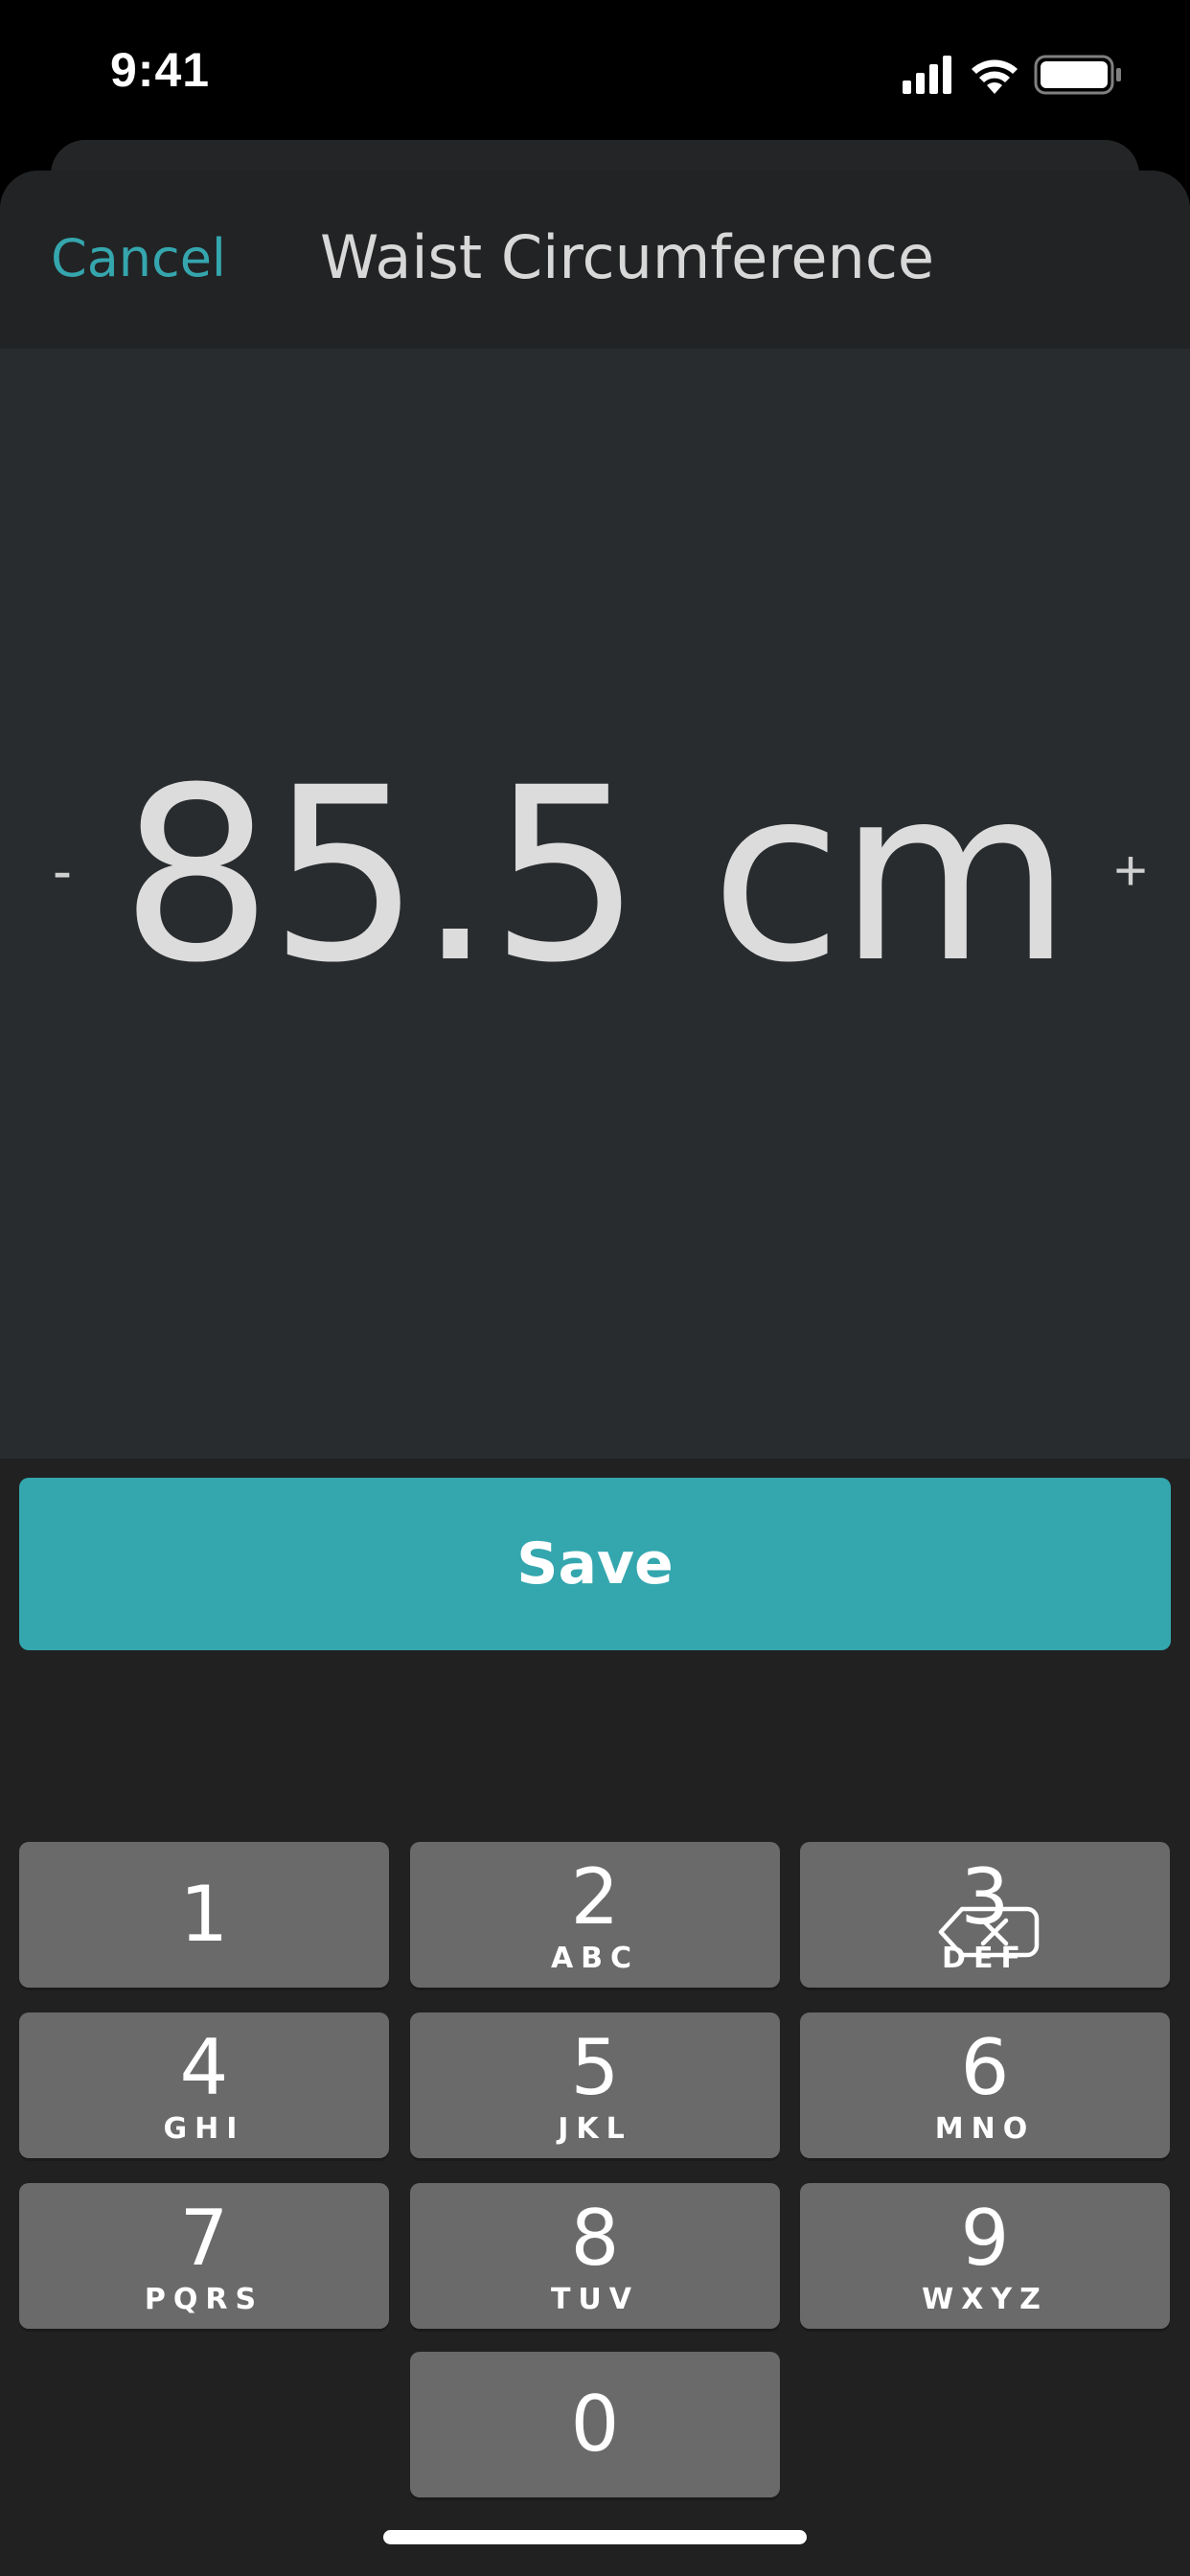 This screenshot has height=2576, width=1190. I want to click on keypad-key-2: 2 ABC, so click(595, 1915).